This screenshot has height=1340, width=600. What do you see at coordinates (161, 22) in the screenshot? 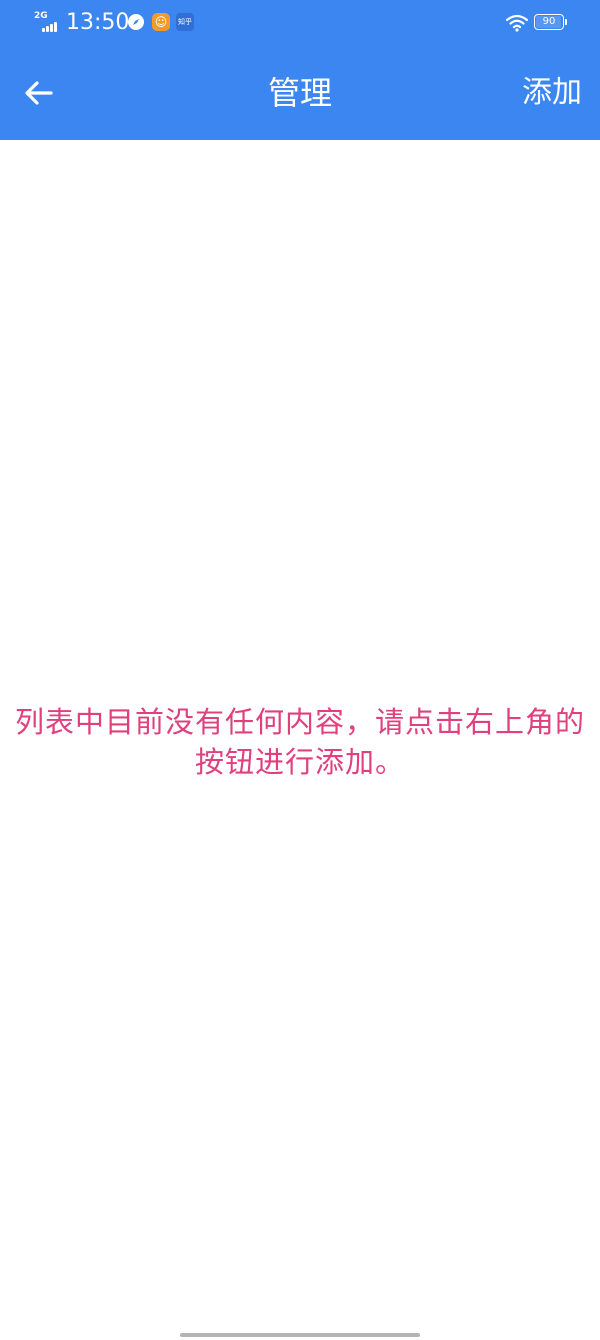
I see `app-notification-icon: ☺` at bounding box center [161, 22].